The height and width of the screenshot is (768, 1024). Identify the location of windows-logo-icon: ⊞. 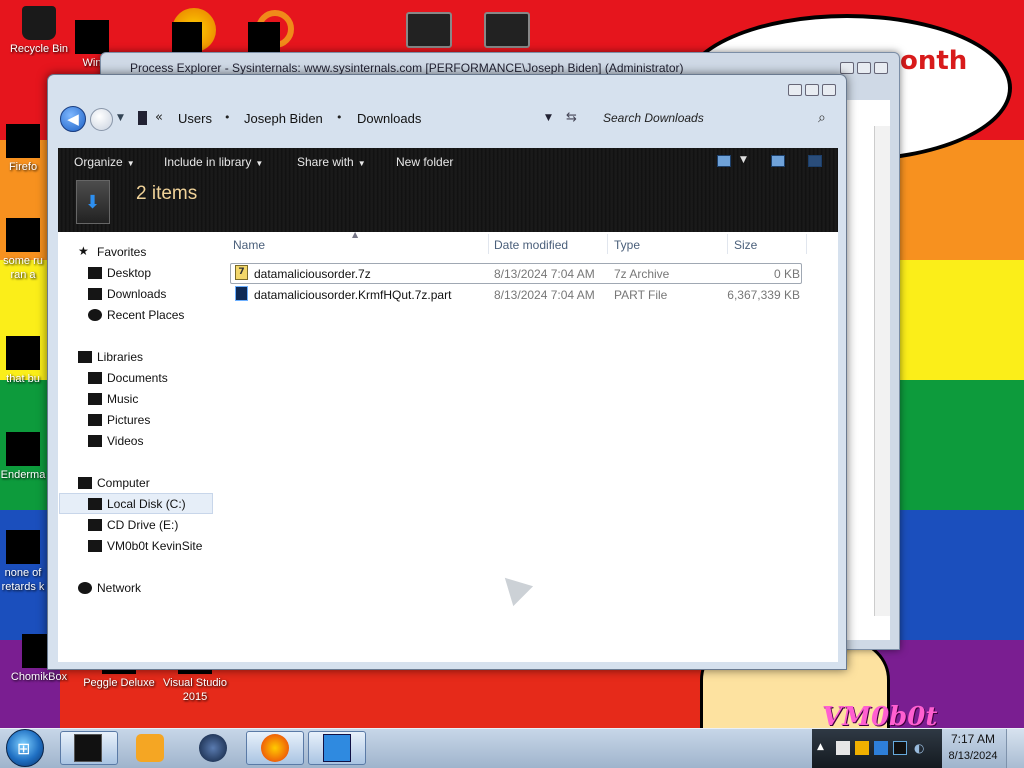
(24, 748).